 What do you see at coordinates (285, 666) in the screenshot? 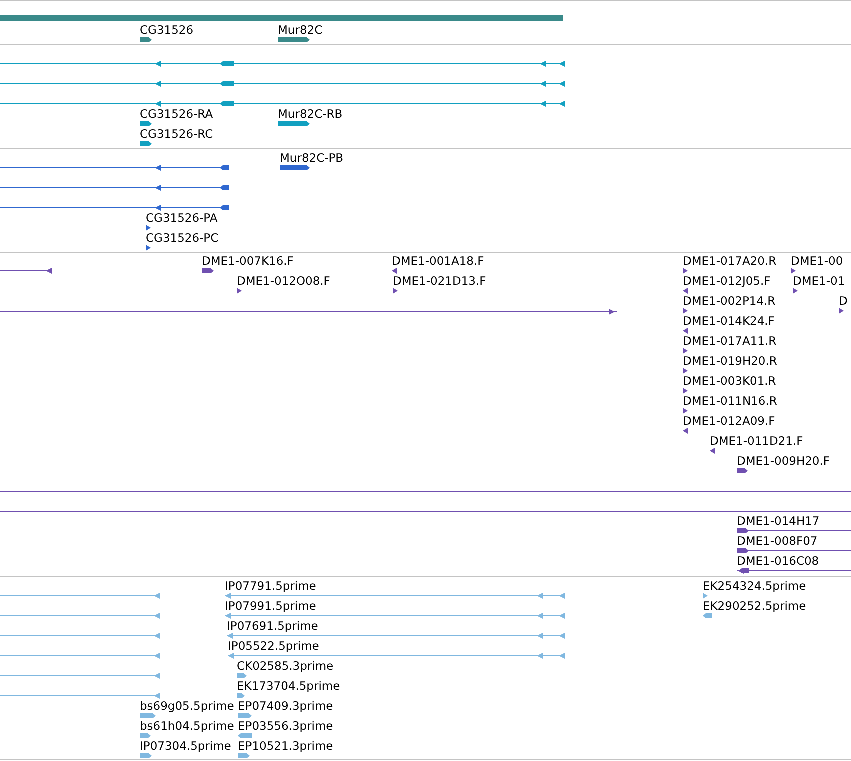
I see `feature-label: CK02585.3prime` at bounding box center [285, 666].